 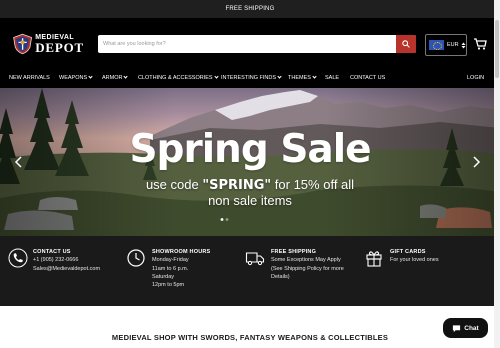 What do you see at coordinates (446, 45) in the screenshot?
I see `currency-selector: EUR` at bounding box center [446, 45].